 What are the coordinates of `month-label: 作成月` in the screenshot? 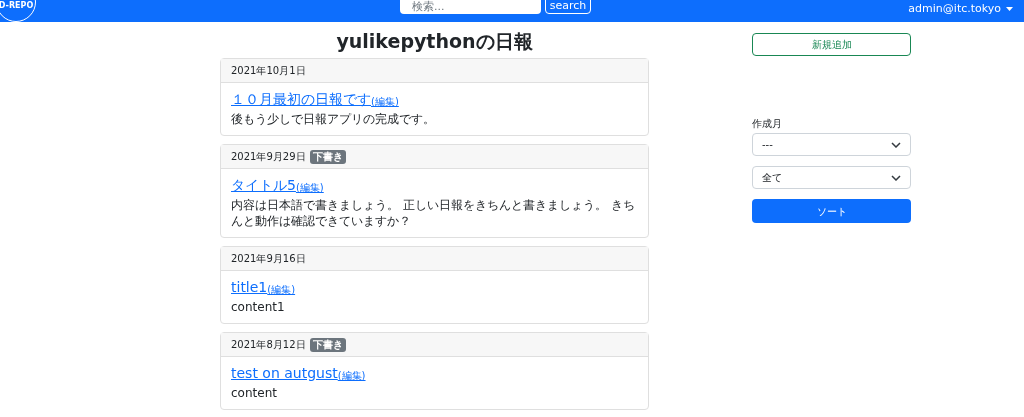 It's located at (767, 124).